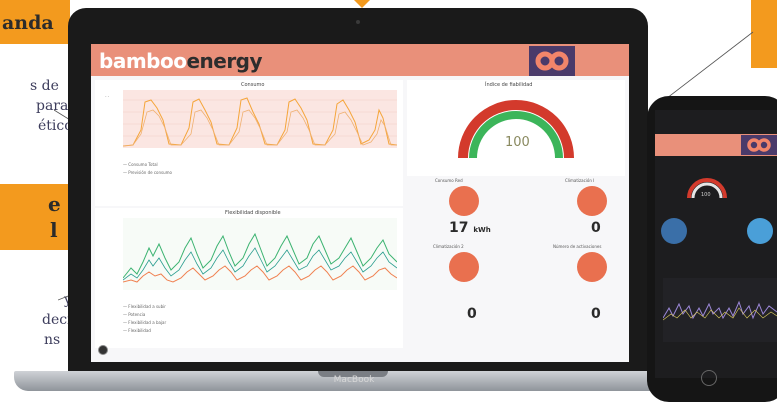  I want to click on consumo-legend-1-label: Consumo Total, so click(143, 164).